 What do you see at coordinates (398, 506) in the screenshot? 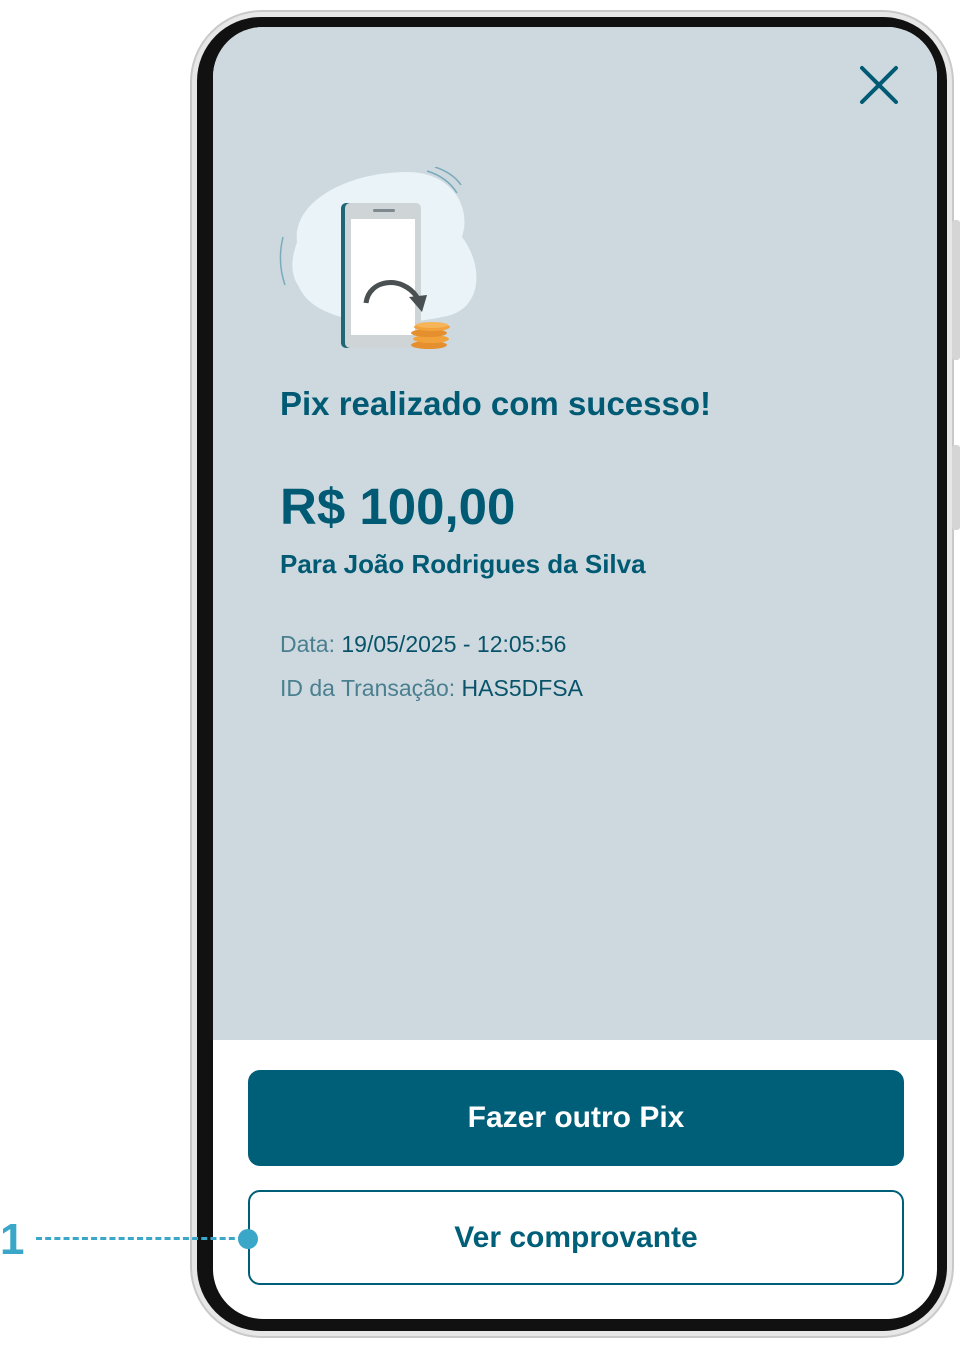
I see `transfer-amount: R$ 100,00` at bounding box center [398, 506].